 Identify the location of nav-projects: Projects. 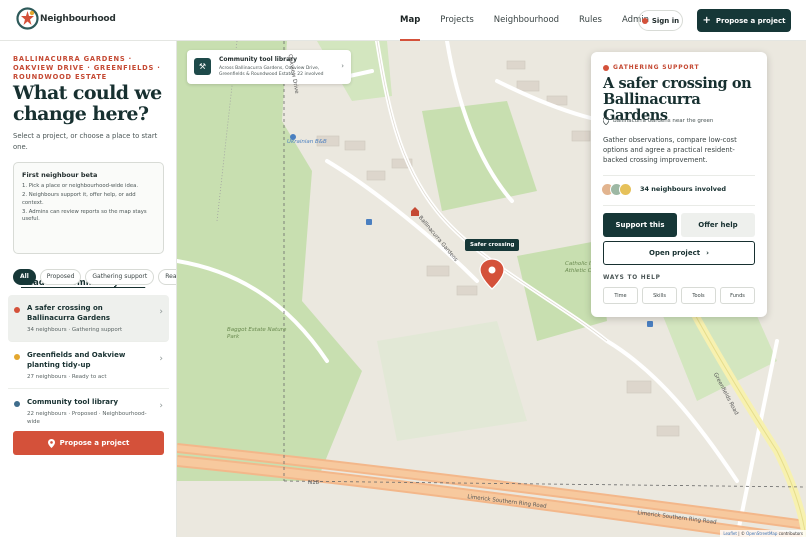
(457, 20).